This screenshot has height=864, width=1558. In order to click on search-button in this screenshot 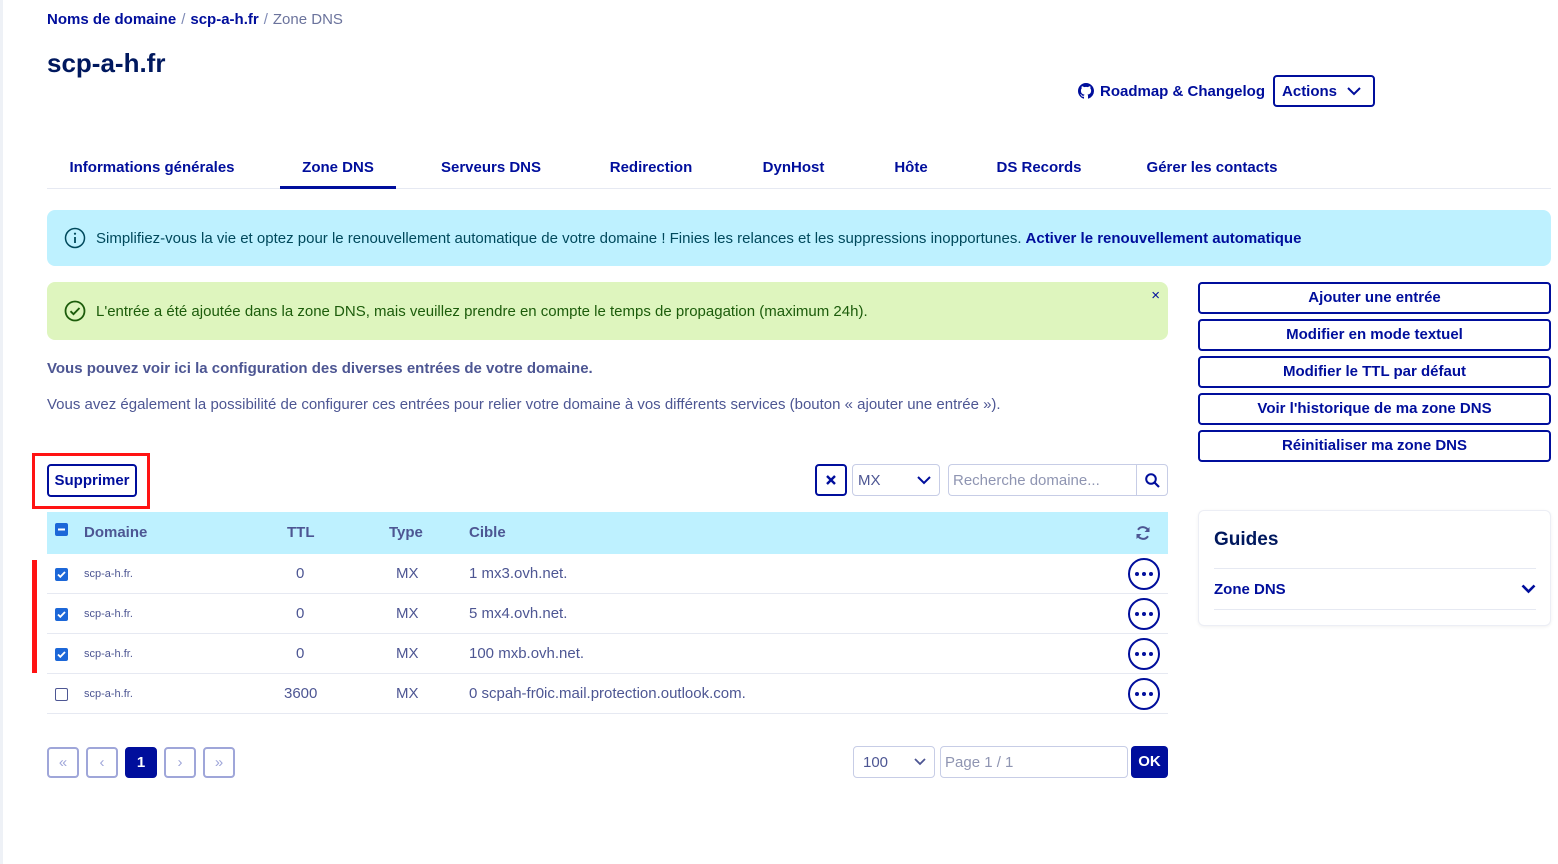, I will do `click(1152, 480)`.